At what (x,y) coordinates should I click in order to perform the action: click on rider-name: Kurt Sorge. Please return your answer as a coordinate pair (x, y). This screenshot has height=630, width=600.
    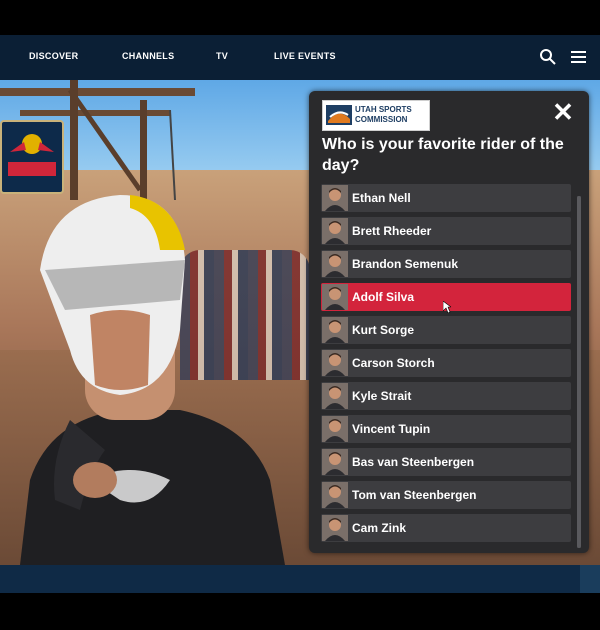
    Looking at the image, I should click on (383, 330).